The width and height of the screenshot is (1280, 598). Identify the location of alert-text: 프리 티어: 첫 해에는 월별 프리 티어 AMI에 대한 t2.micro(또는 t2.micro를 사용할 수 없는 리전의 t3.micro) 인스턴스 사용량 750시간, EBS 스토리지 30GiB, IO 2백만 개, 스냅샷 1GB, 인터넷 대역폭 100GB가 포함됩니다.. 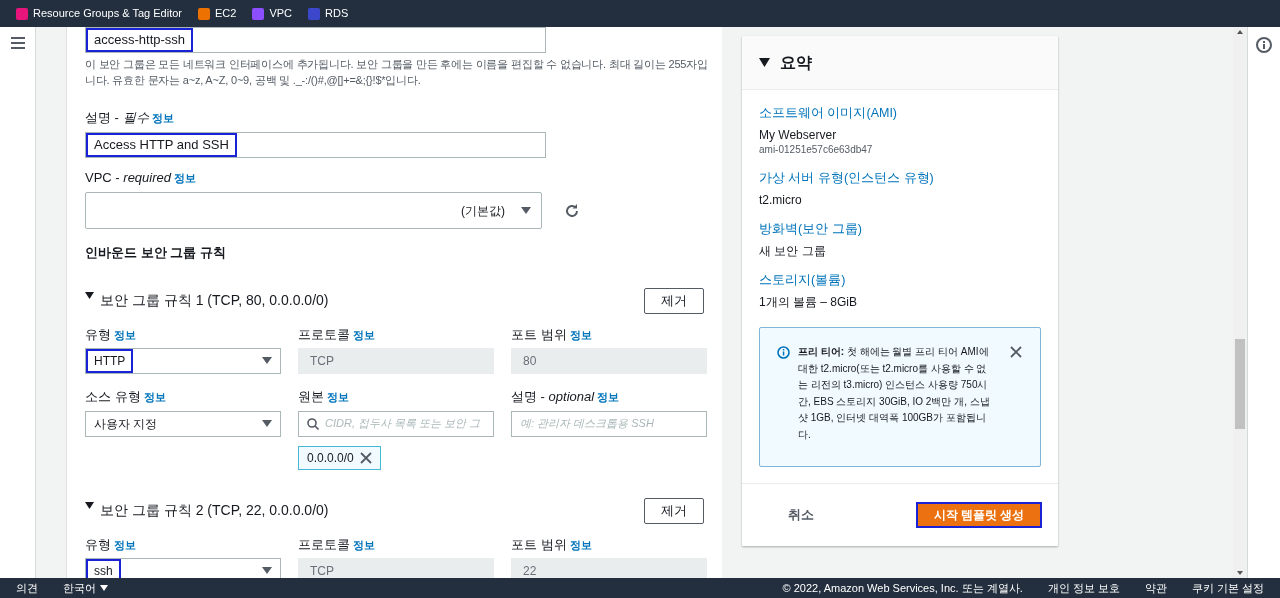
(894, 393).